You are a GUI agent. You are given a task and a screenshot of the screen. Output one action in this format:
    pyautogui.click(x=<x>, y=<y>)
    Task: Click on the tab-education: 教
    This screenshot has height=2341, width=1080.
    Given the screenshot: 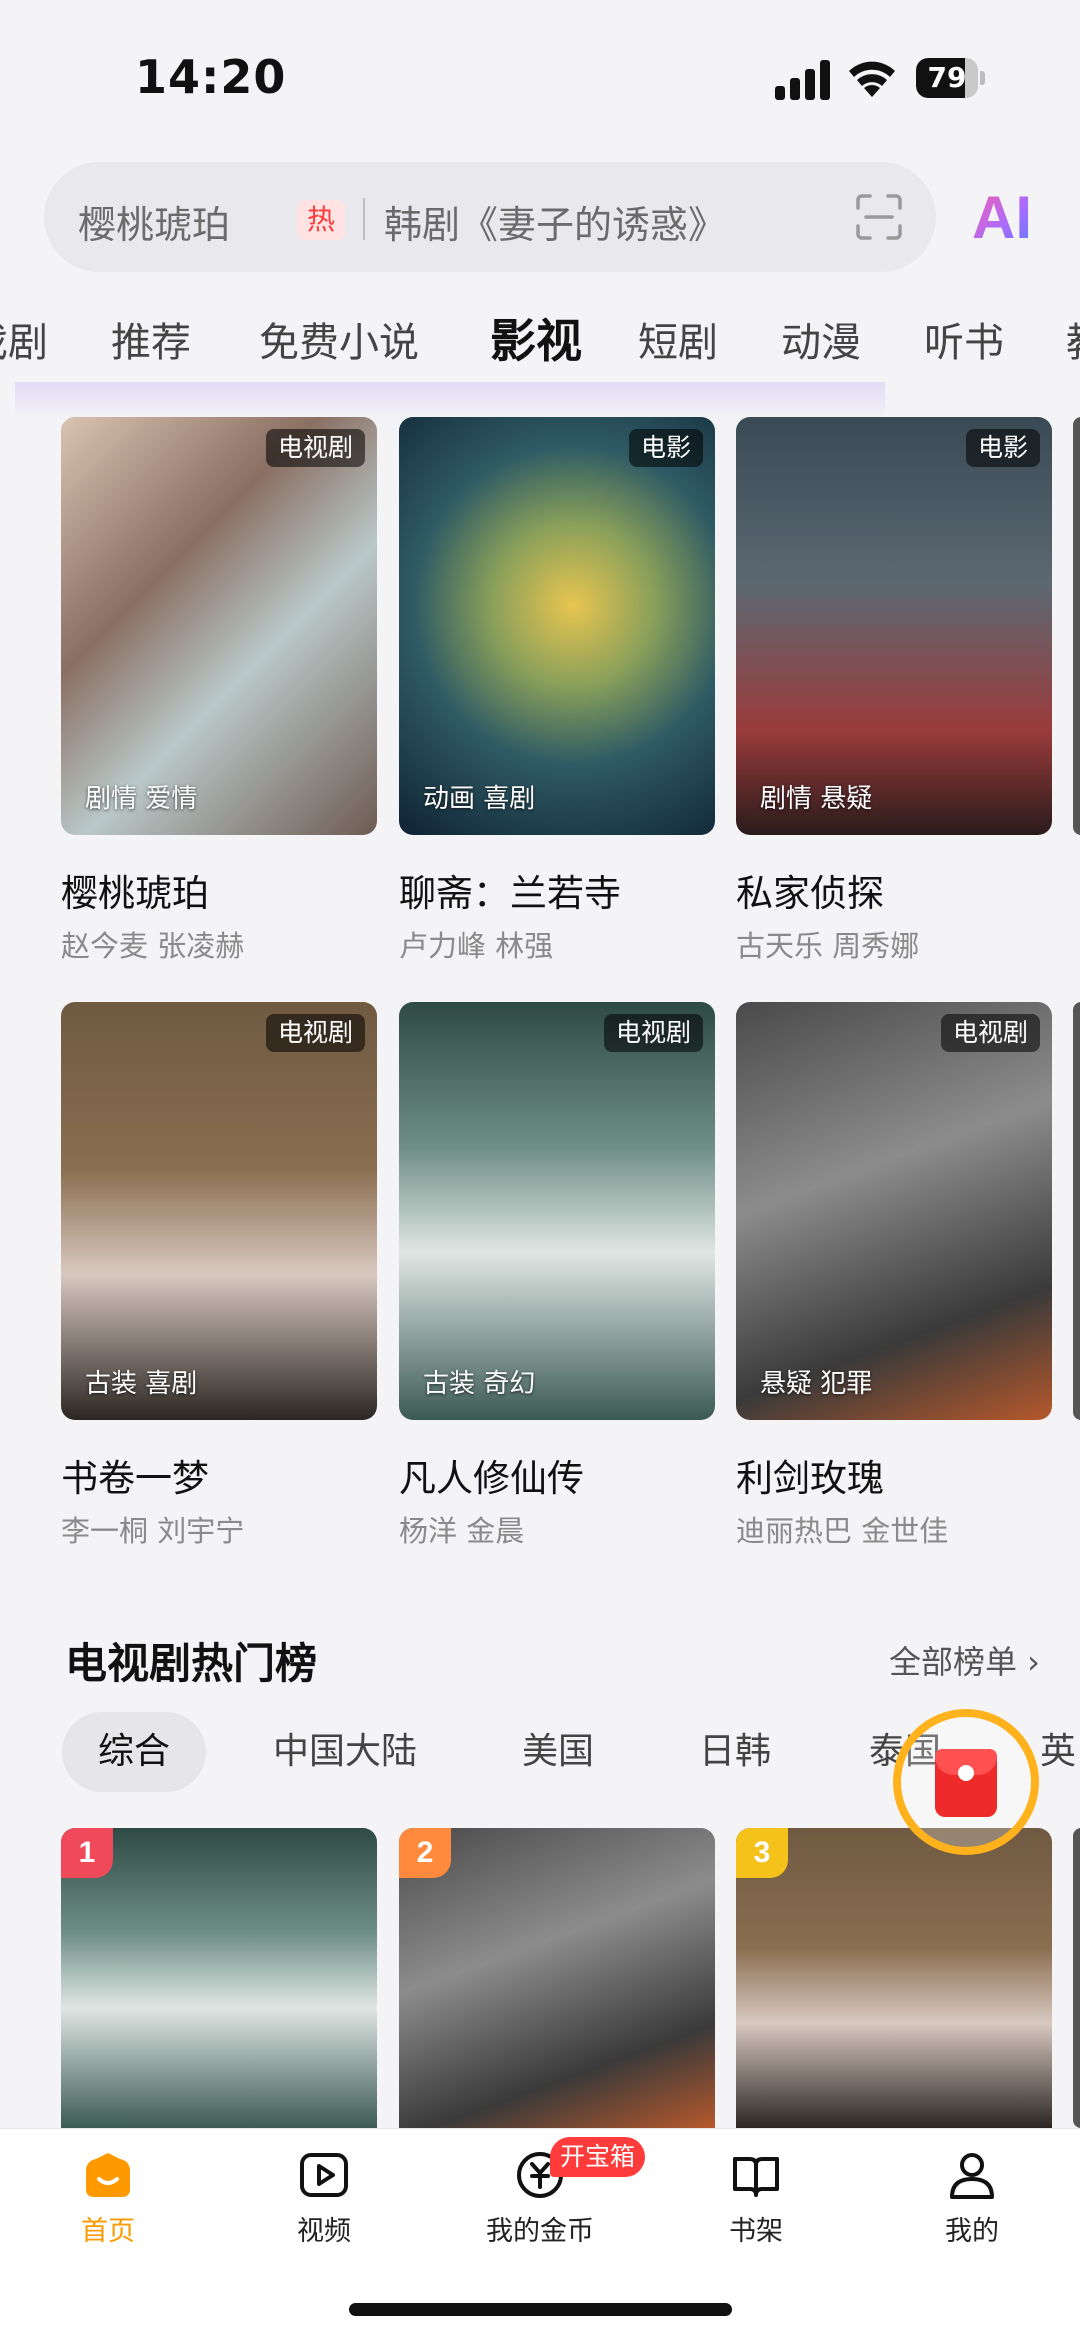 What is the action you would take?
    pyautogui.click(x=1073, y=339)
    